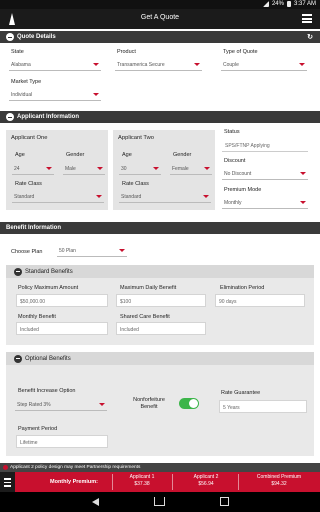 This screenshot has height=512, width=320. Describe the element at coordinates (160, 4) in the screenshot. I see `status-bar: 24% 3:37 AM` at that location.